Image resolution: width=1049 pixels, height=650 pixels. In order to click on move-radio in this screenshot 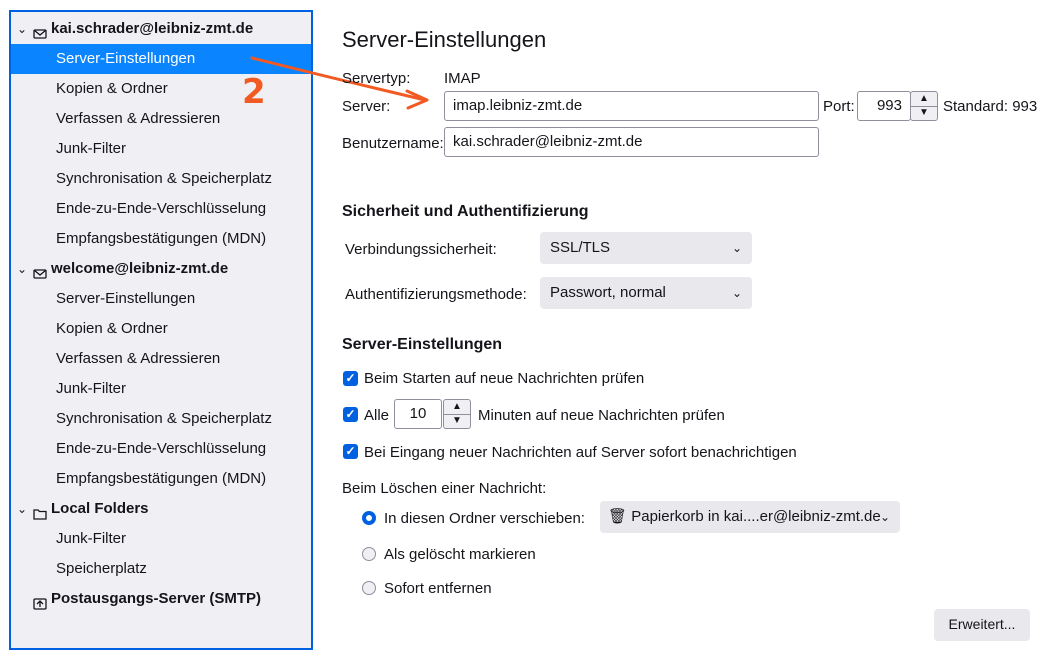, I will do `click(369, 518)`.